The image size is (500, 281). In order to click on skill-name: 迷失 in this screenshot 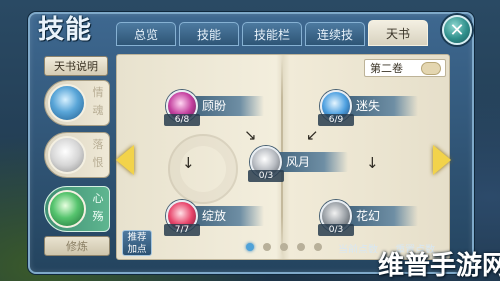, I will do `click(368, 106)`.